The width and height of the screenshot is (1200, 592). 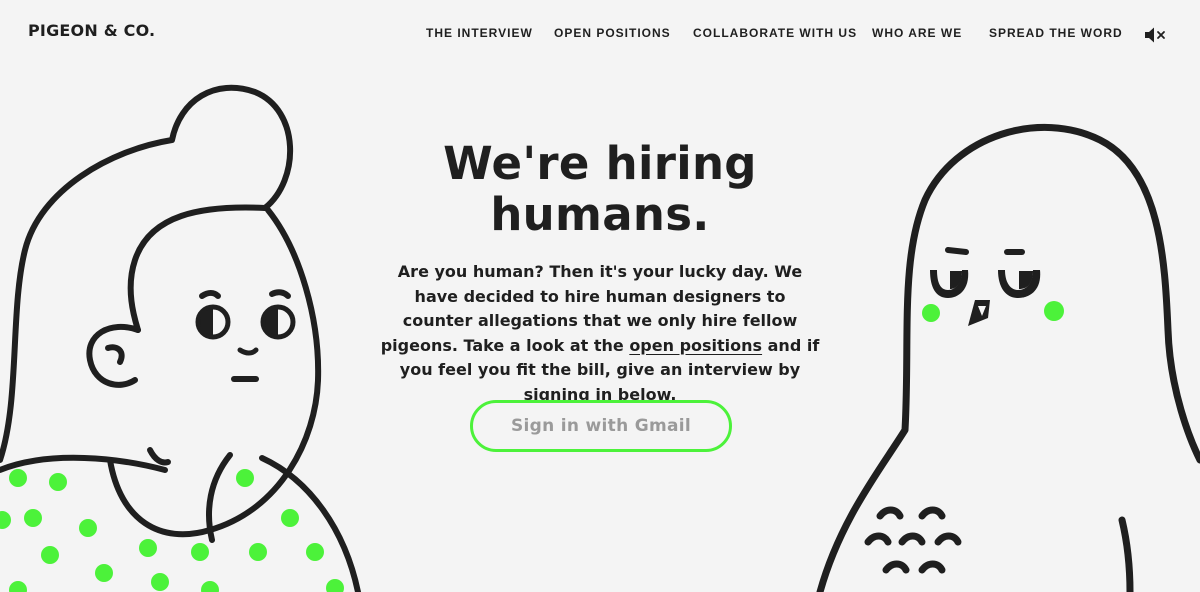 I want to click on sign-in-gmail-button: Sign in with Gmail, so click(x=601, y=426).